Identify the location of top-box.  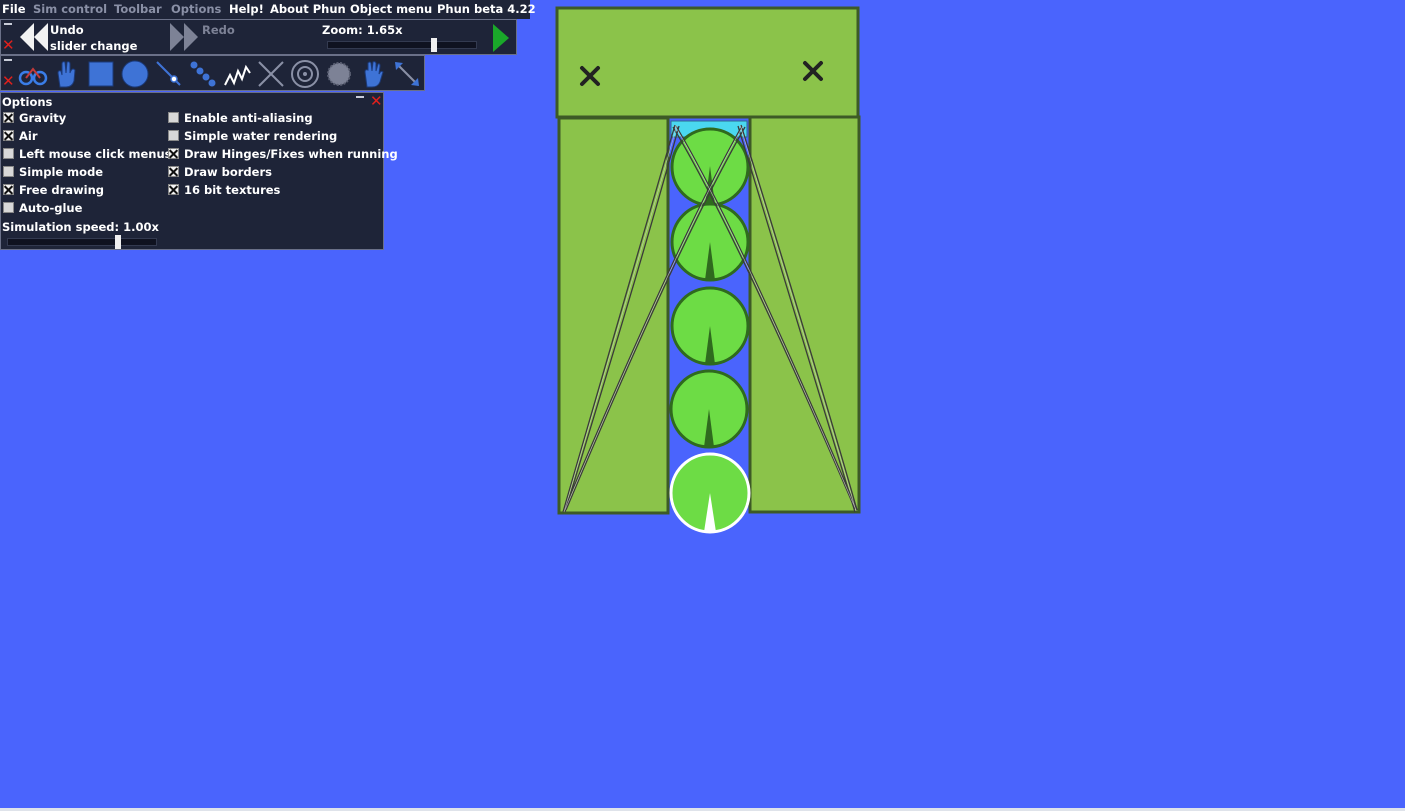
(707, 62).